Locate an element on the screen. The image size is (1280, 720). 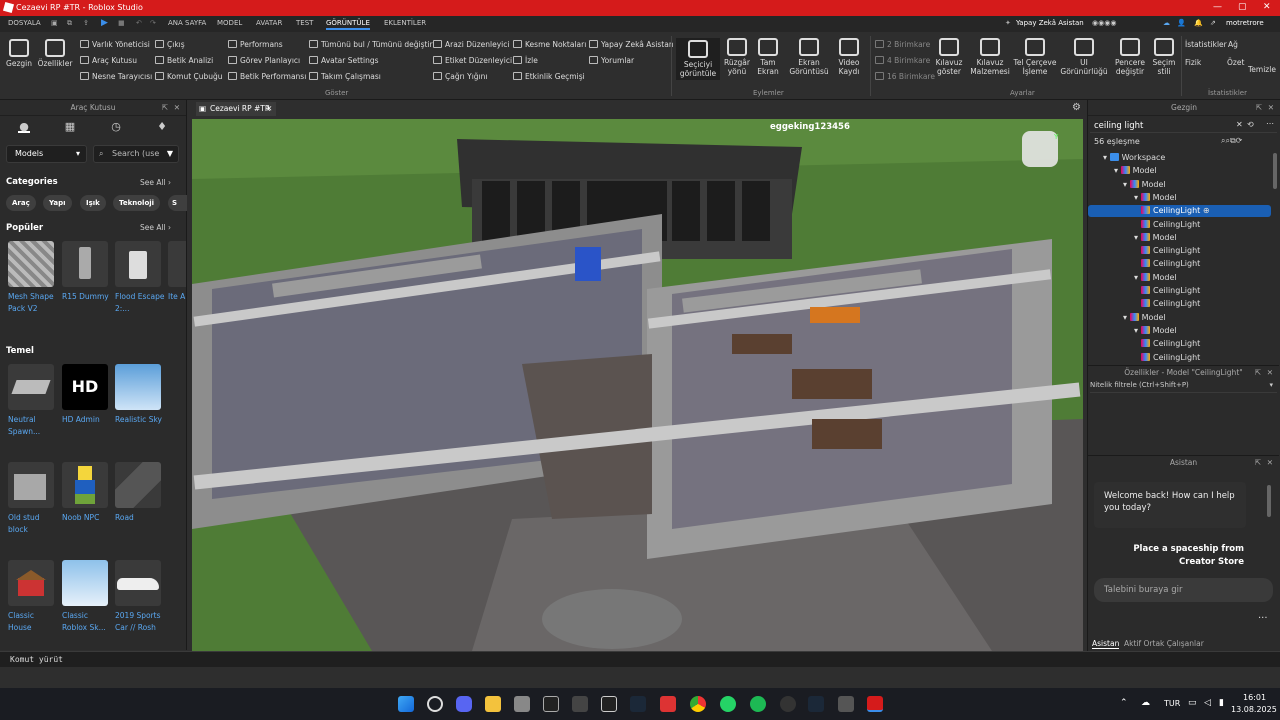
asset-card: Road is located at coordinates (140, 493).